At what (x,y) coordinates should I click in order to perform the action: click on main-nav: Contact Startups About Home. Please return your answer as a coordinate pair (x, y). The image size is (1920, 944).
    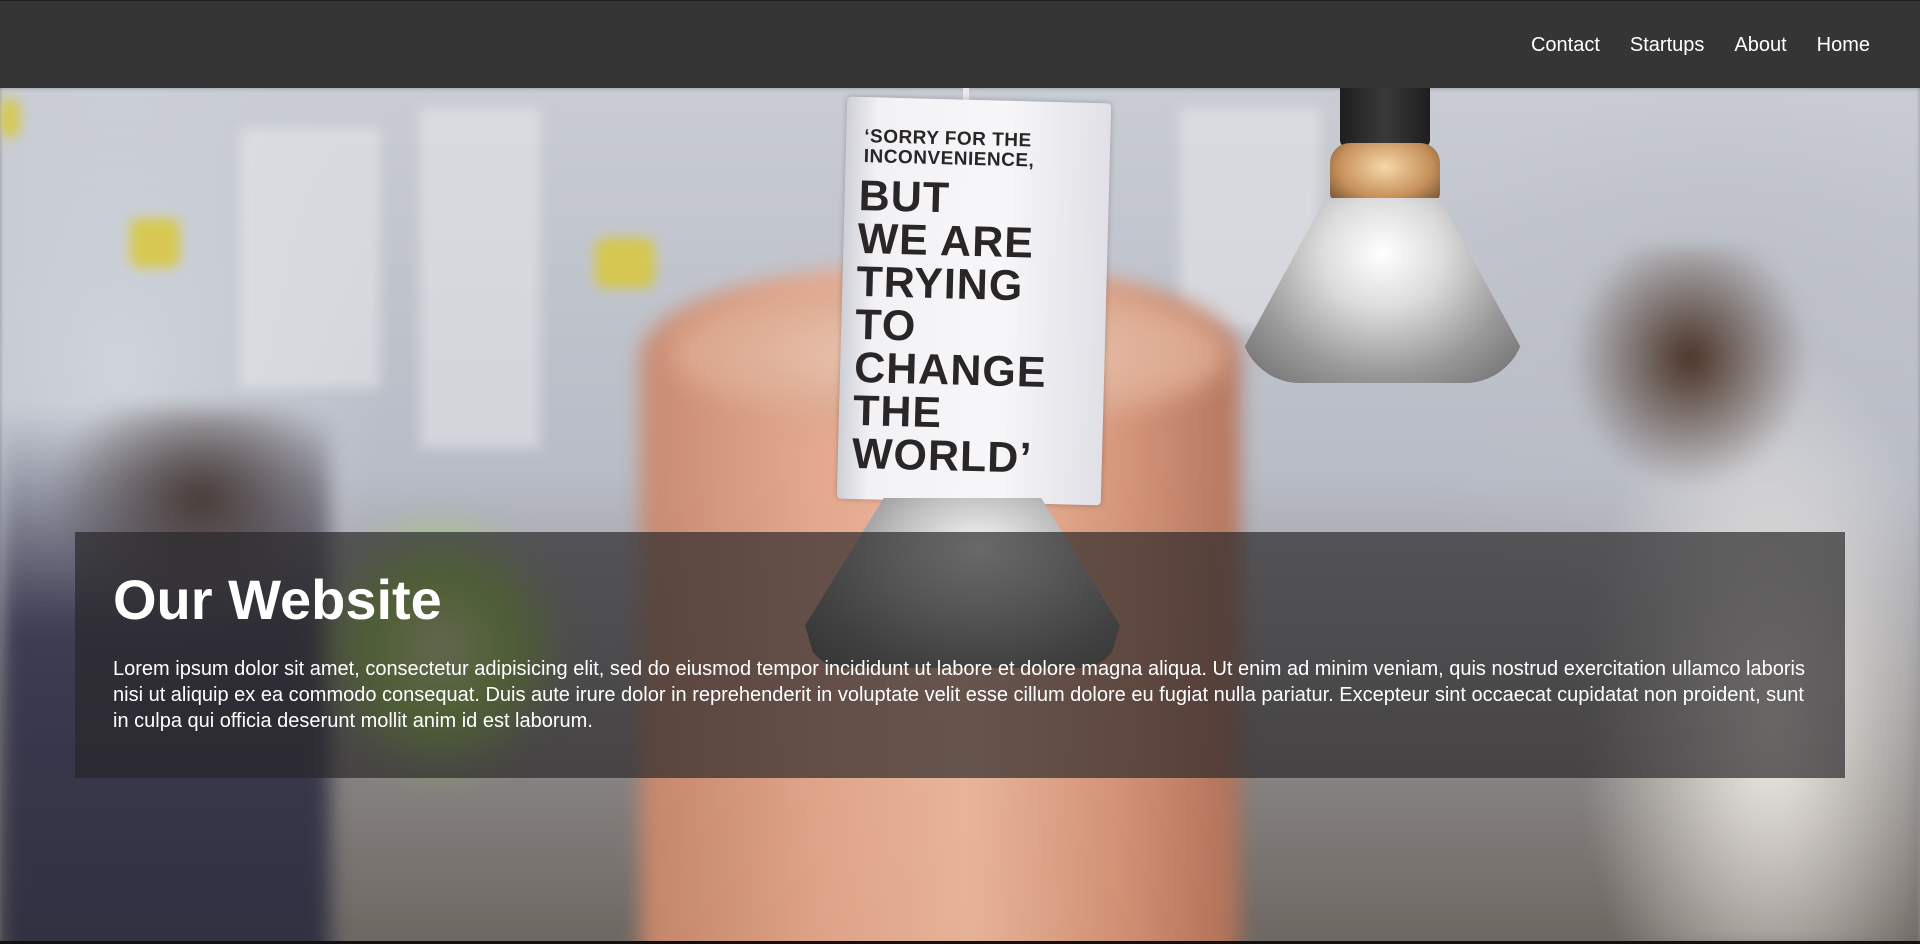
    Looking at the image, I should click on (1685, 45).